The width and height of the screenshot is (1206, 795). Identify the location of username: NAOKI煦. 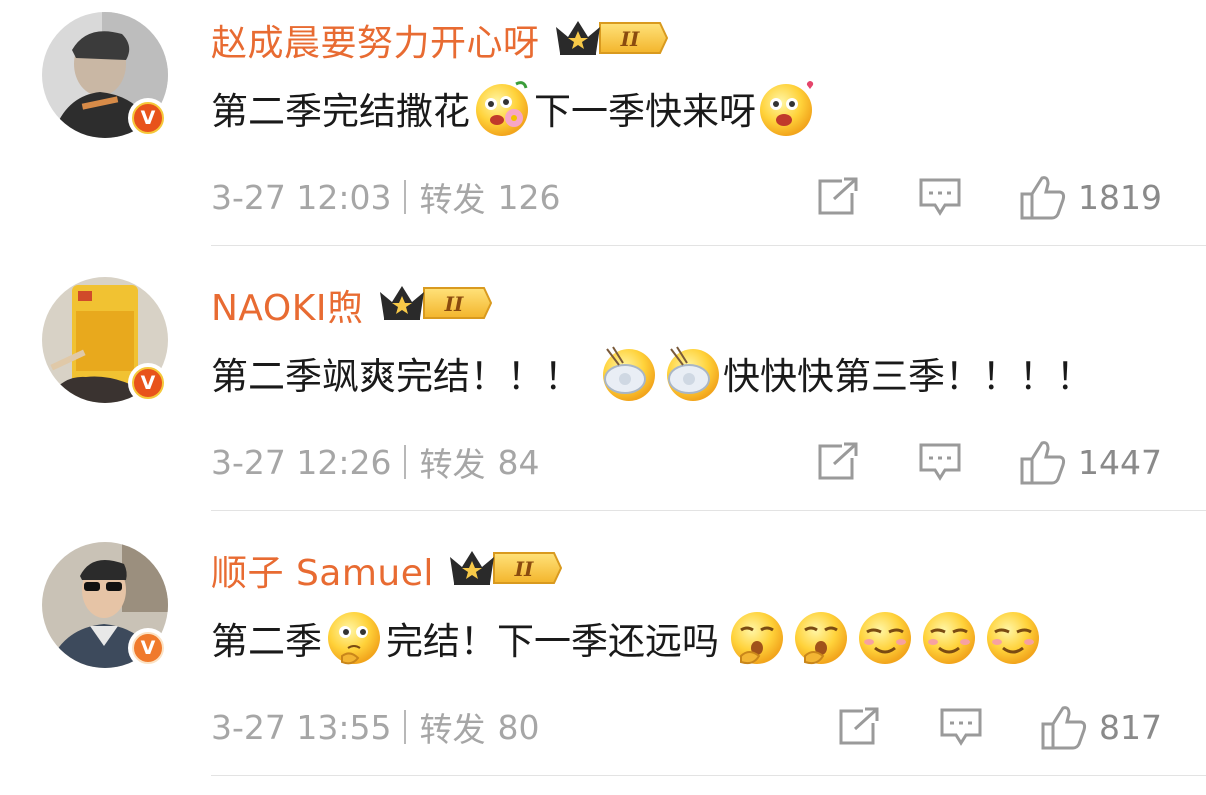
(287, 305).